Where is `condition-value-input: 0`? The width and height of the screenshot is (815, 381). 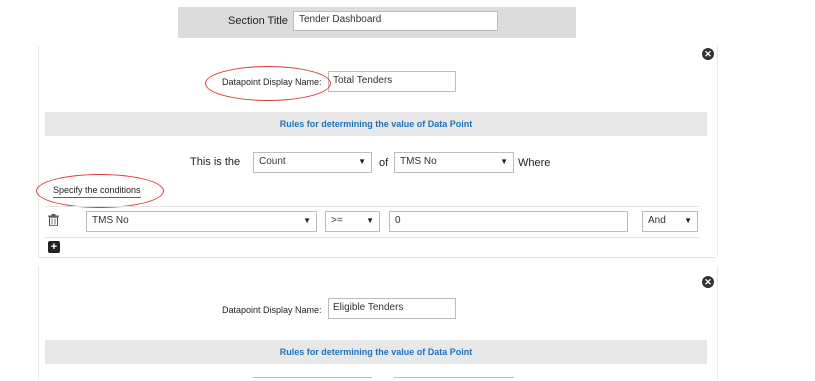
condition-value-input: 0 is located at coordinates (508, 221).